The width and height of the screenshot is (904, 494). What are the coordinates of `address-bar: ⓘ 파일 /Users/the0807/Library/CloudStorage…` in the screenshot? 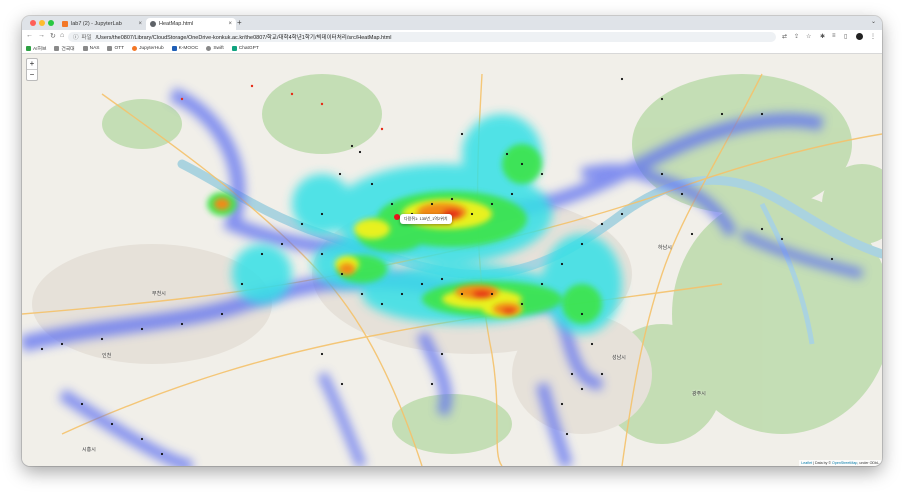 It's located at (422, 37).